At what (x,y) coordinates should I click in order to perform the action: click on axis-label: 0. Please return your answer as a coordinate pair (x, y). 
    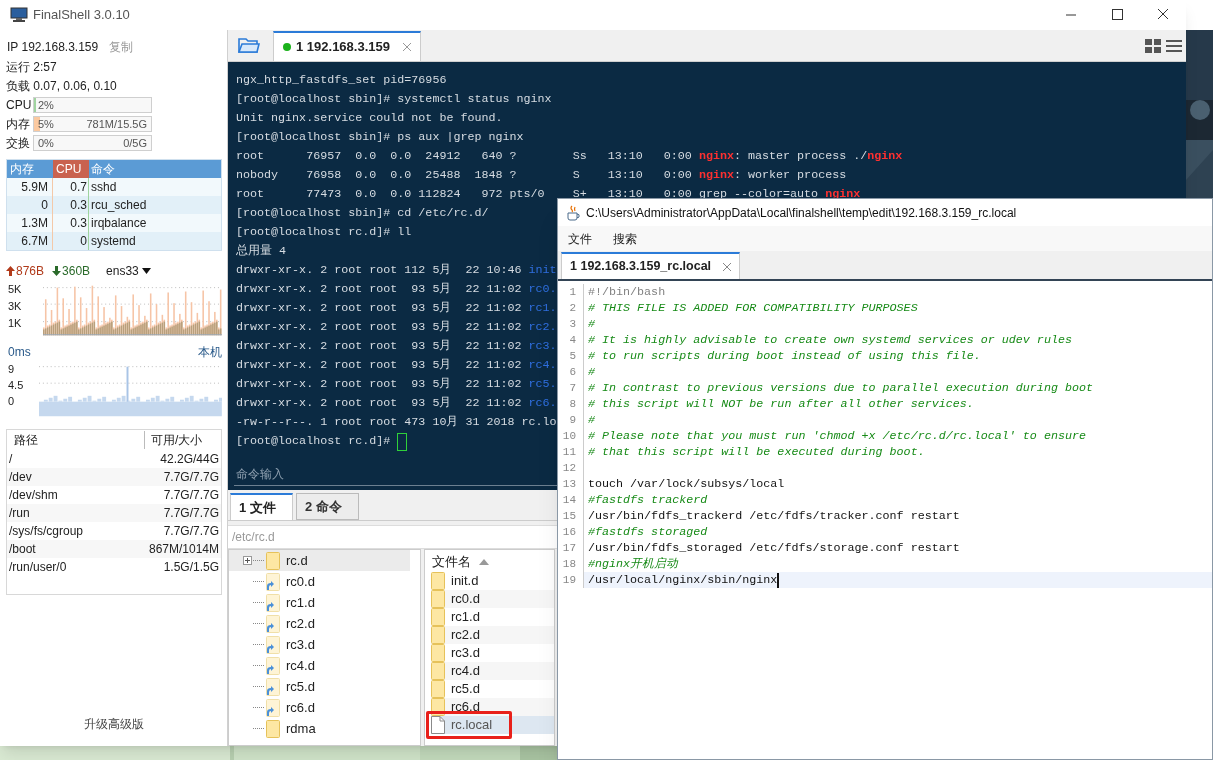
    Looking at the image, I should click on (11, 401).